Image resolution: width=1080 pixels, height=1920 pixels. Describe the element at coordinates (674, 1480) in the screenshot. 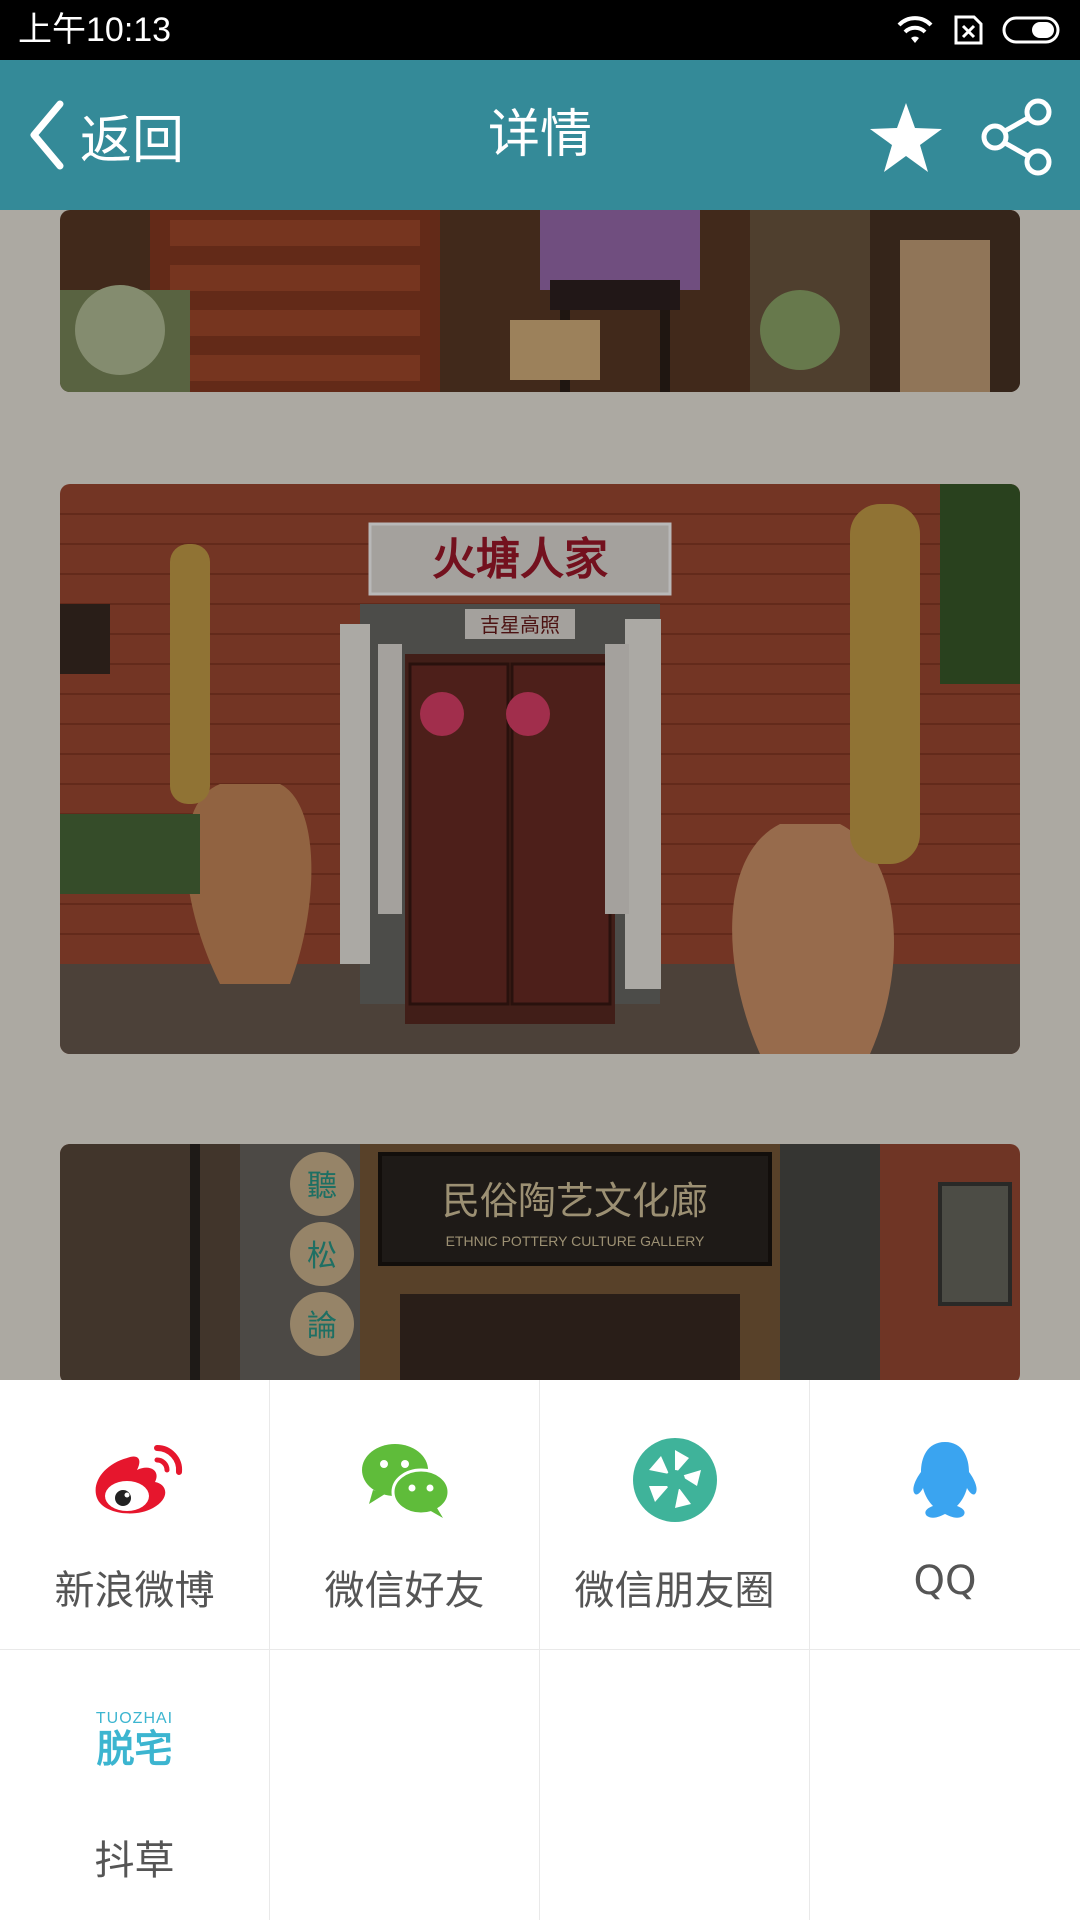

I see `moments-icon` at that location.